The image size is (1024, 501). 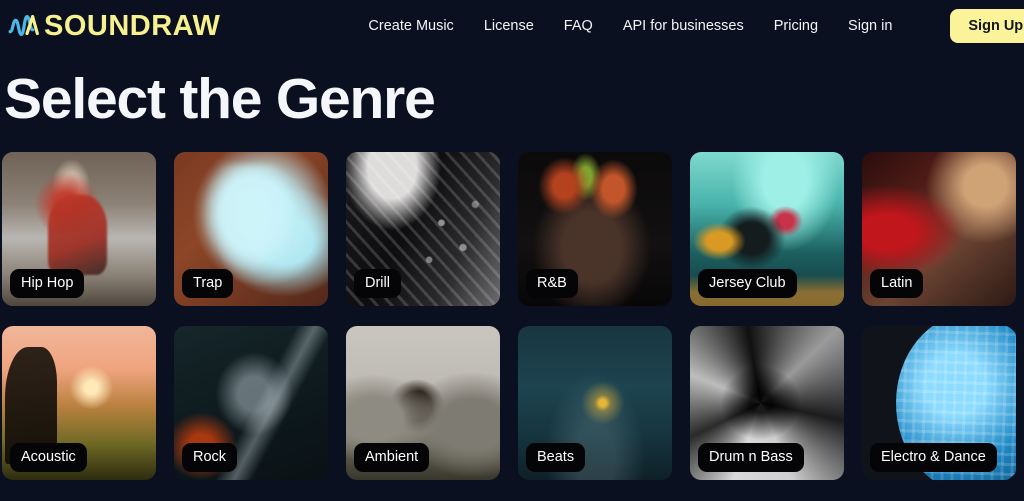 I want to click on page-title: Select the Genre, so click(x=220, y=99).